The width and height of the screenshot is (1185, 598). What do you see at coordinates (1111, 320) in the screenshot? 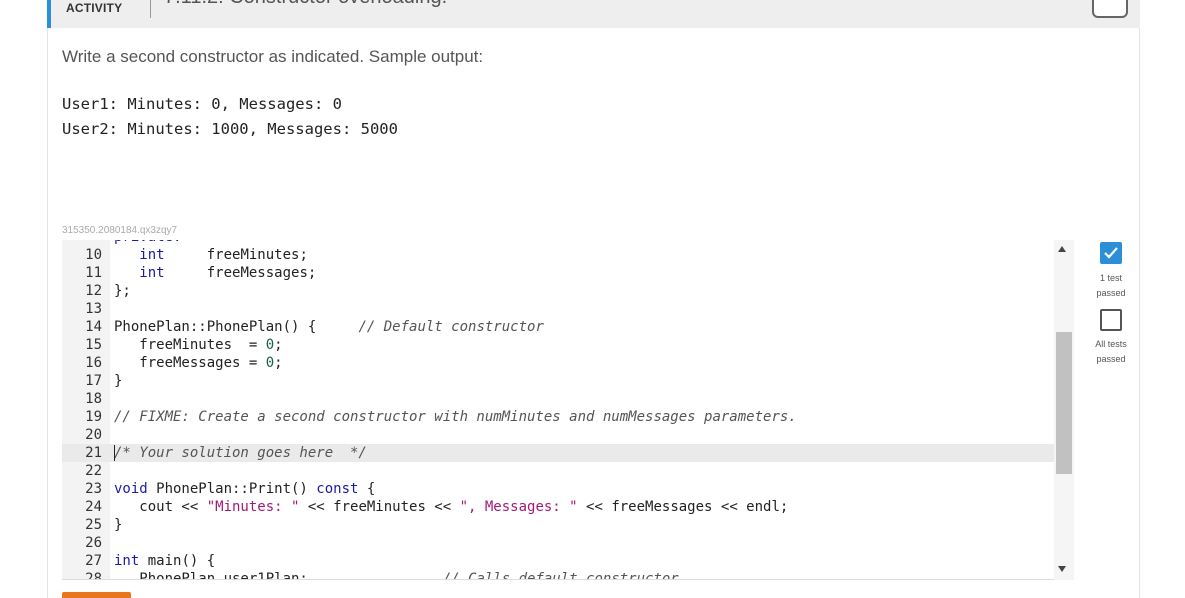
I see `all-tests-checkbox` at bounding box center [1111, 320].